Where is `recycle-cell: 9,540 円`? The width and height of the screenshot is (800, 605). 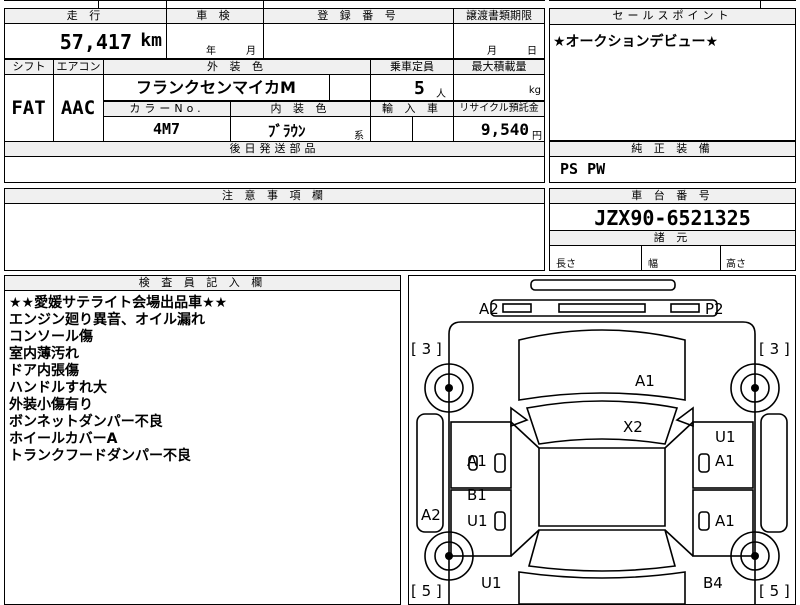
recycle-cell: 9,540 円 is located at coordinates (499, 129).